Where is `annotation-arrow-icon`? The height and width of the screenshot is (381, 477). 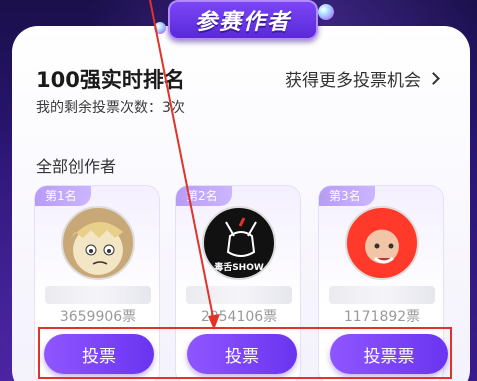 annotation-arrow-icon is located at coordinates (184, 165).